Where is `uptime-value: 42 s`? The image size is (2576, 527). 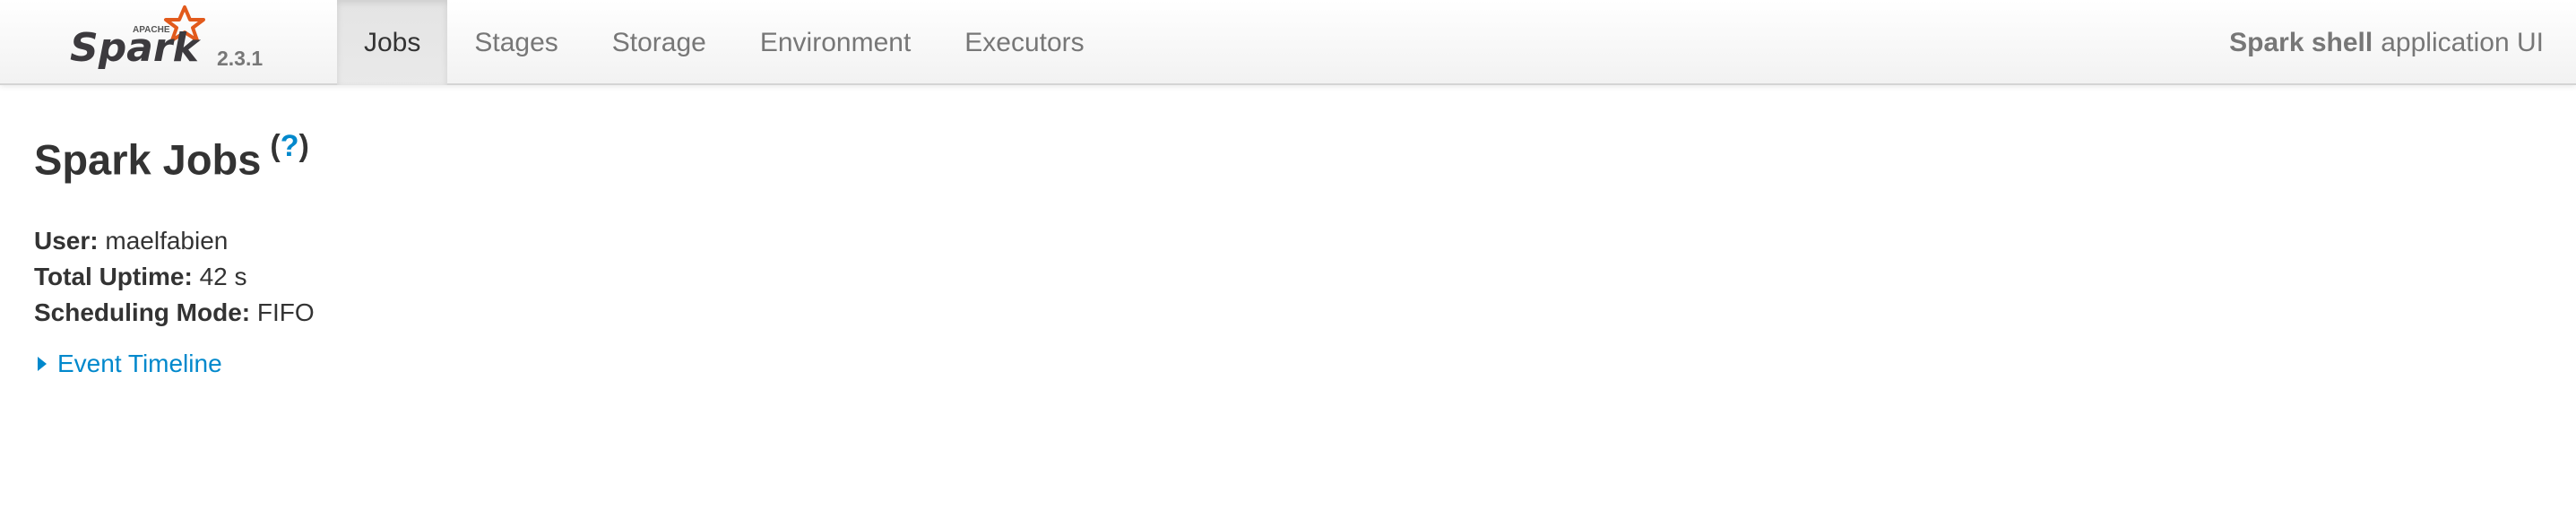
uptime-value: 42 s is located at coordinates (223, 276).